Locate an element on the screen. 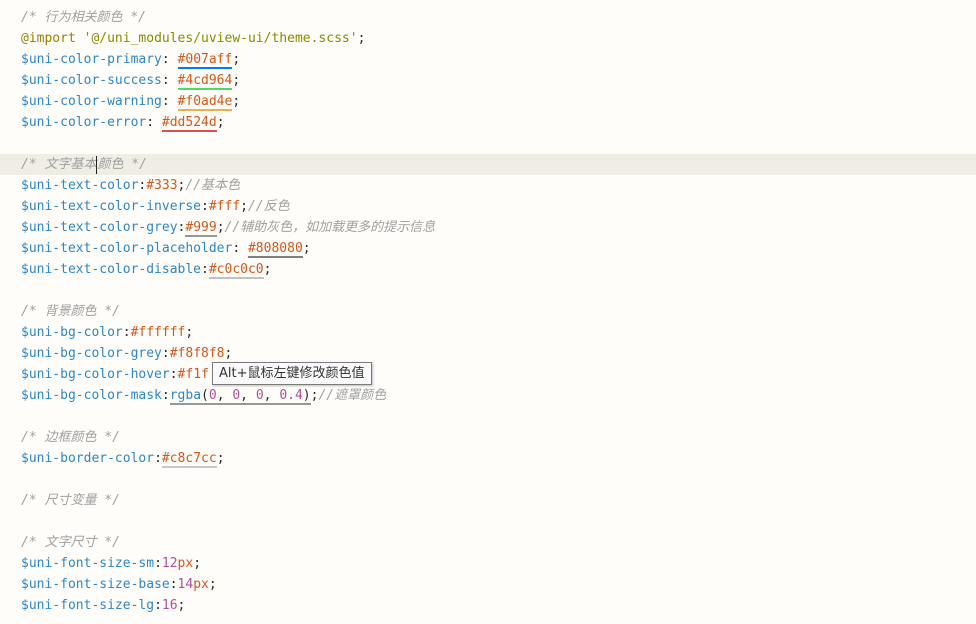 Image resolution: width=976 pixels, height=624 pixels. code-line-29: $uni-font-size-lg:16; is located at coordinates (488, 605).